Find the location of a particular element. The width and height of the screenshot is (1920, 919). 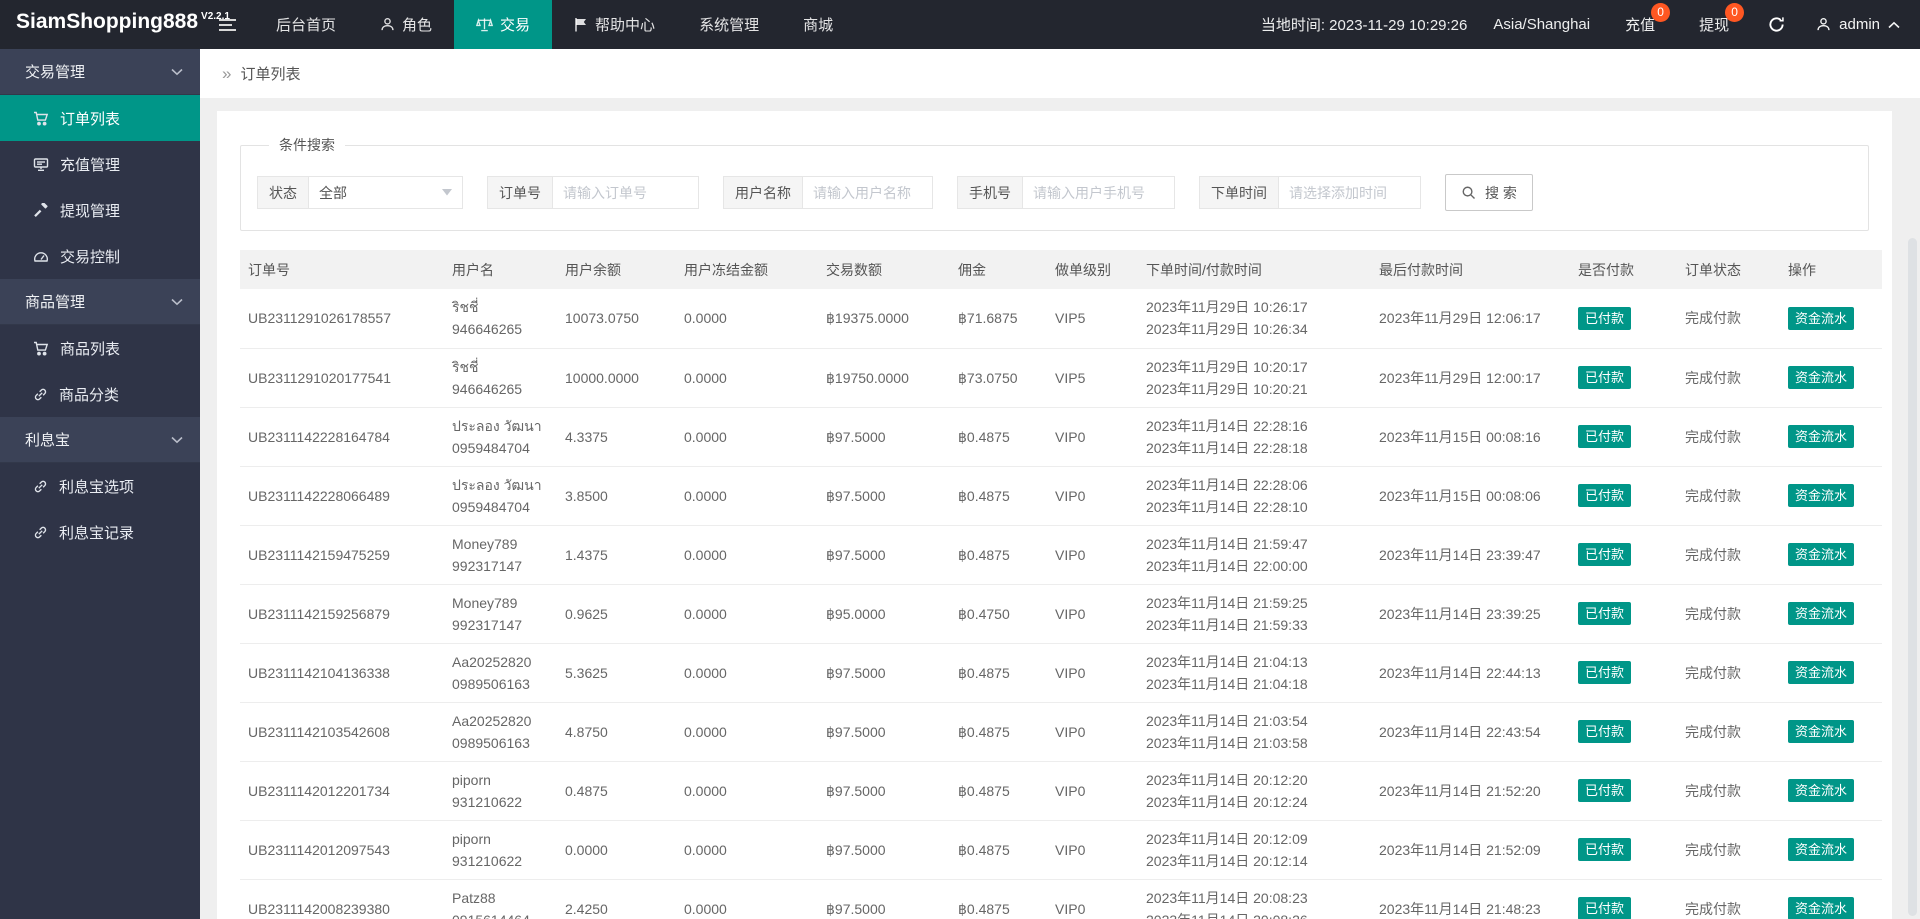

nav-roles: 角色 is located at coordinates (406, 24).